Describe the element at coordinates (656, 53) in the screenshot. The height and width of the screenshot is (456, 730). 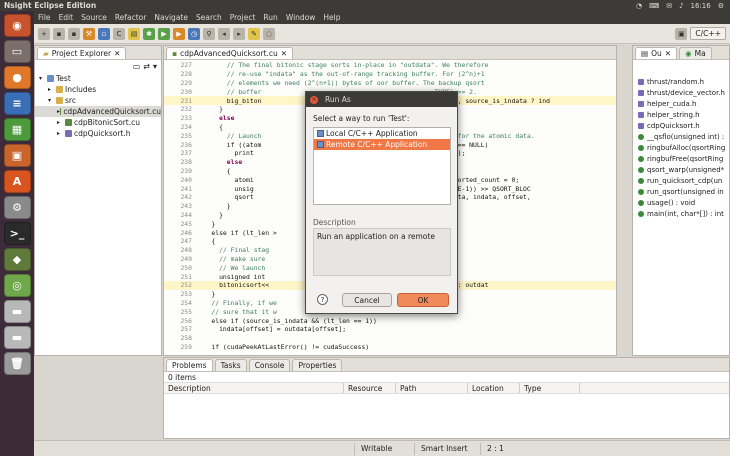
I see `tab-outline: ▤ Ou ✕` at that location.